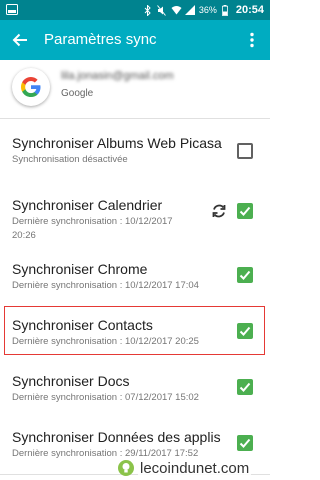  What do you see at coordinates (117, 143) in the screenshot?
I see `sync-item-title: Synchroniser Albums Web Picasa` at bounding box center [117, 143].